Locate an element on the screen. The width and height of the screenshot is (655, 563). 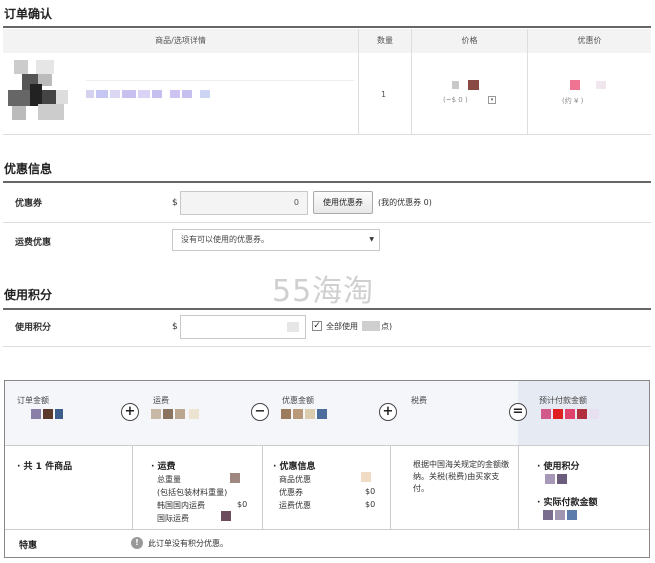
order-section-rule is located at coordinates (327, 27).